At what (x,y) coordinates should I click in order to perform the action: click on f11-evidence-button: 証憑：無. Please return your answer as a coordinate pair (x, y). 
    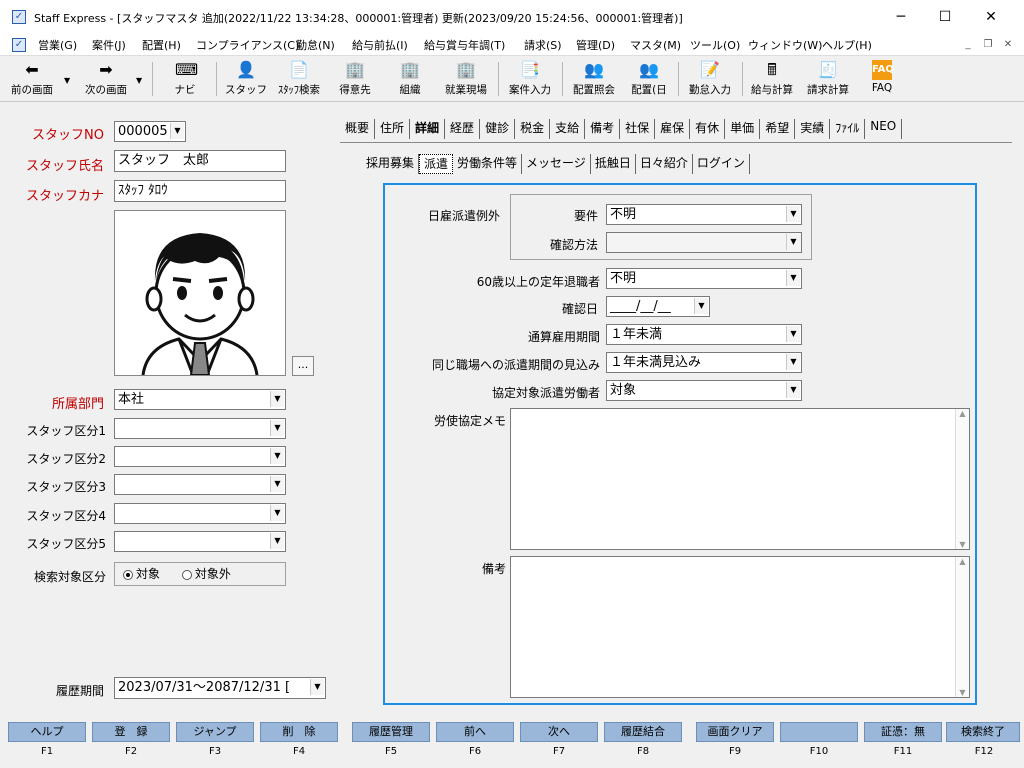
    Looking at the image, I should click on (903, 732).